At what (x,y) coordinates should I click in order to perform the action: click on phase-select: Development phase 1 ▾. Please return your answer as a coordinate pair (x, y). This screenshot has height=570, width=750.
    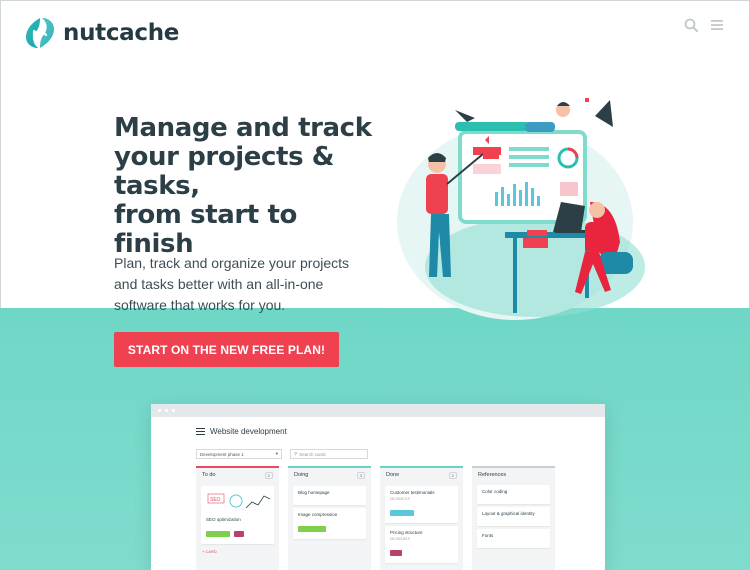
    Looking at the image, I should click on (239, 454).